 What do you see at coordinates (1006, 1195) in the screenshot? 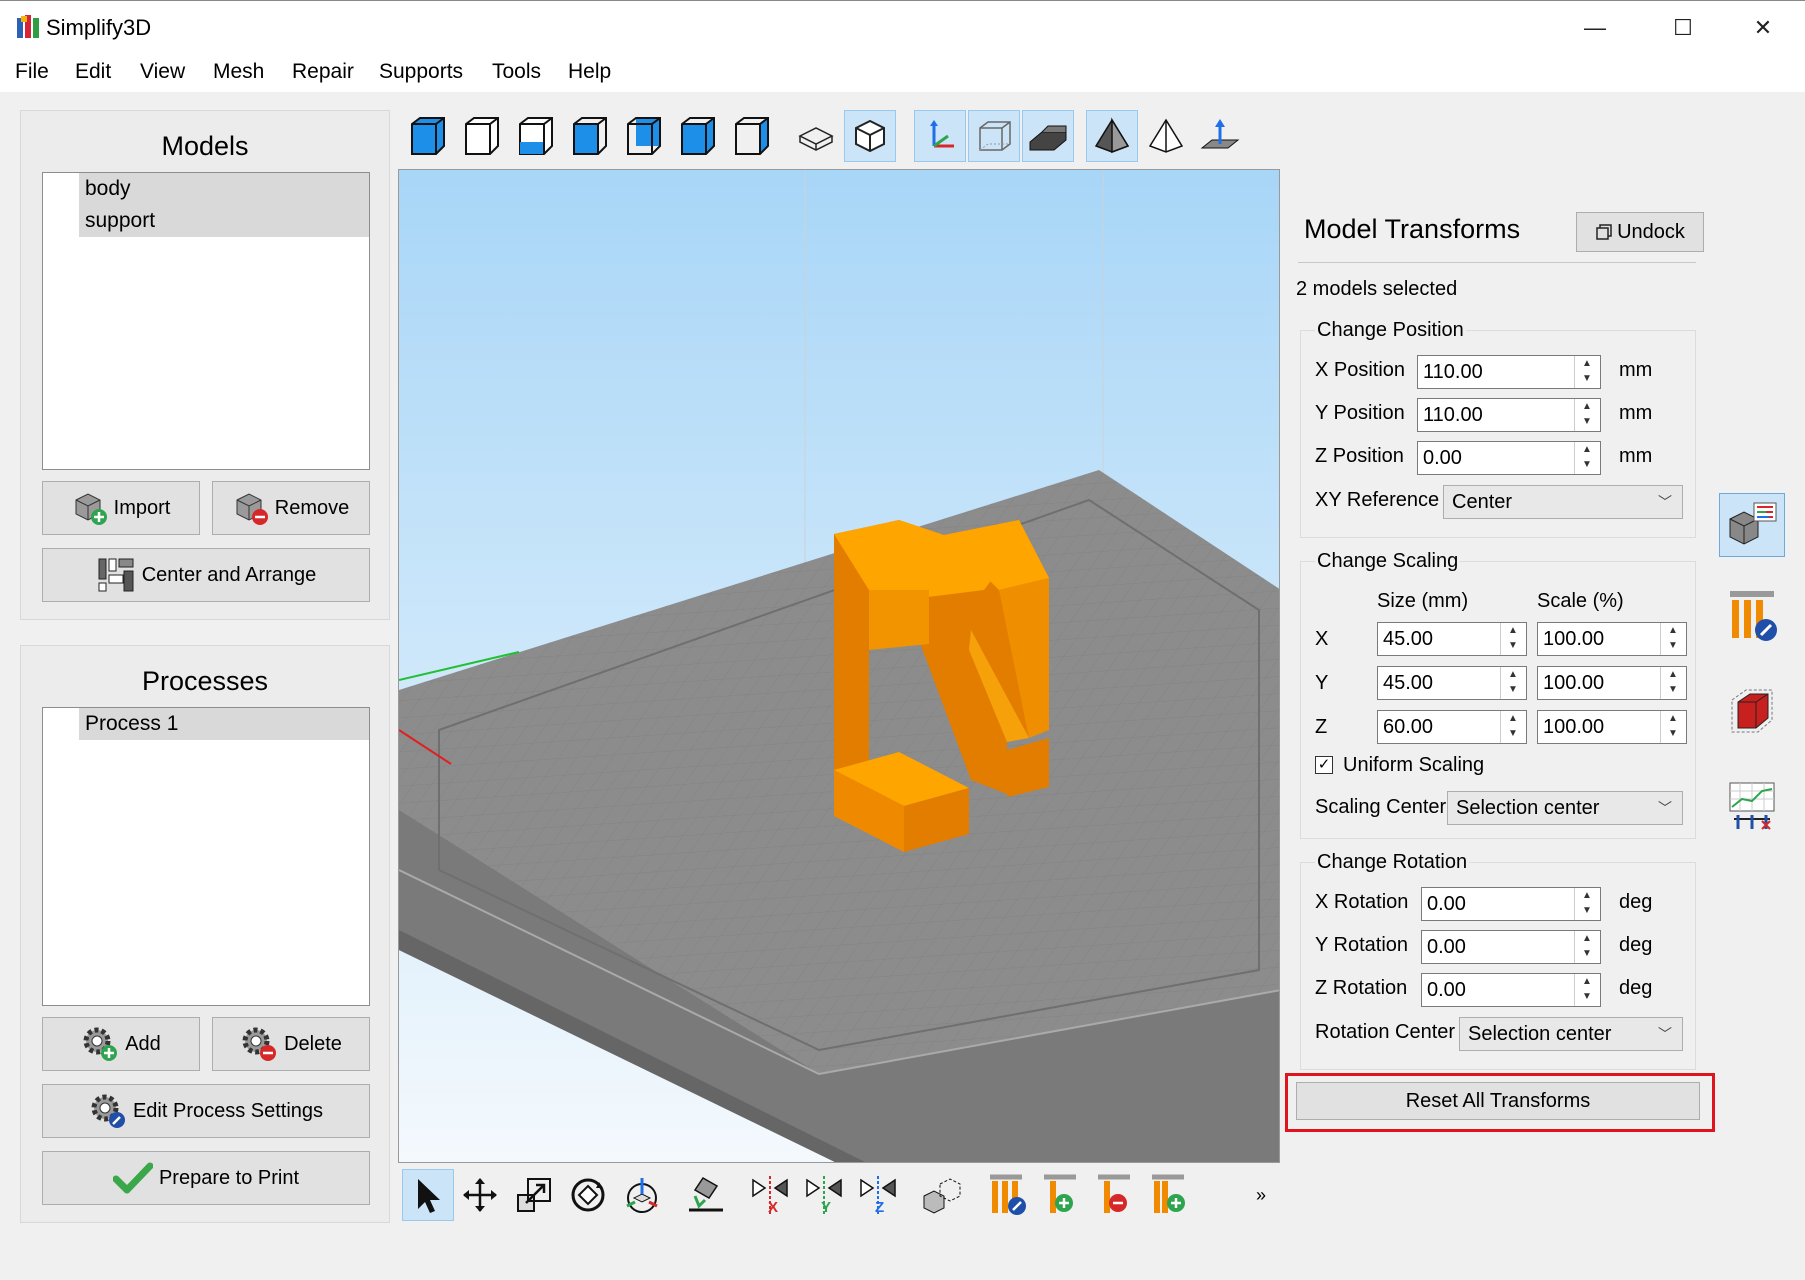
I see `support-edit-icon` at bounding box center [1006, 1195].